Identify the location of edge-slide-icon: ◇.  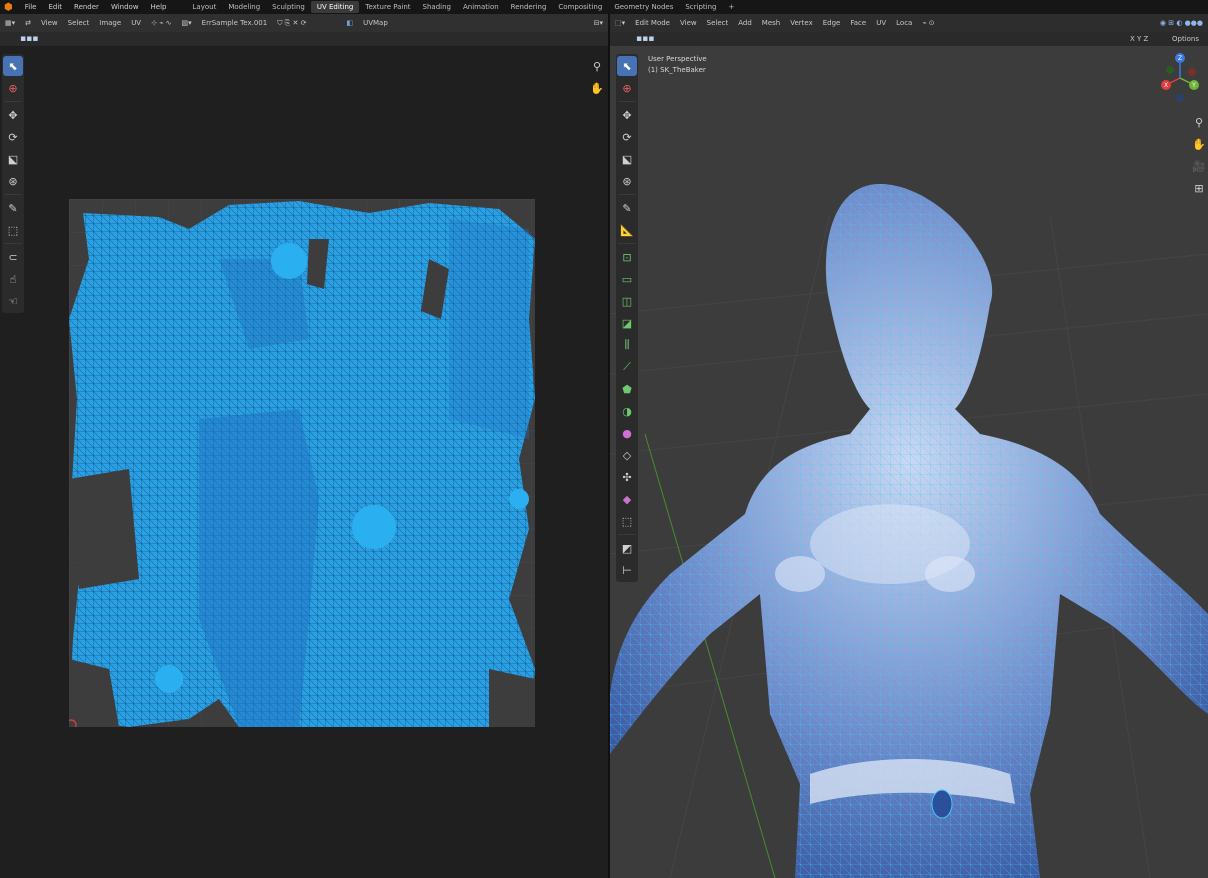
(627, 455).